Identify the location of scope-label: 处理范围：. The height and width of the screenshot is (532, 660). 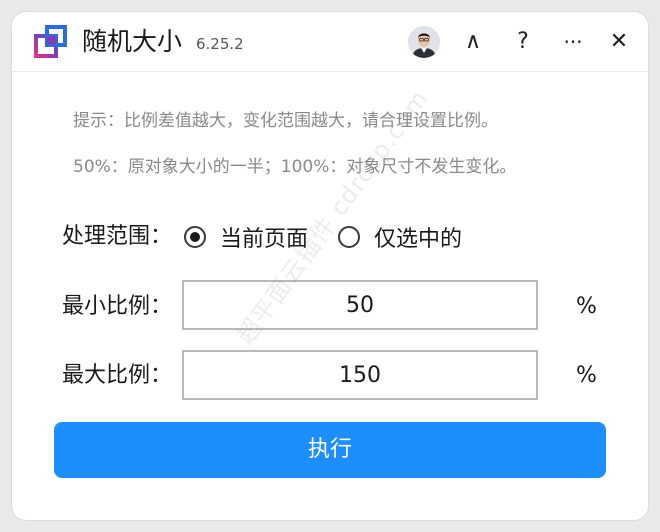
(117, 236).